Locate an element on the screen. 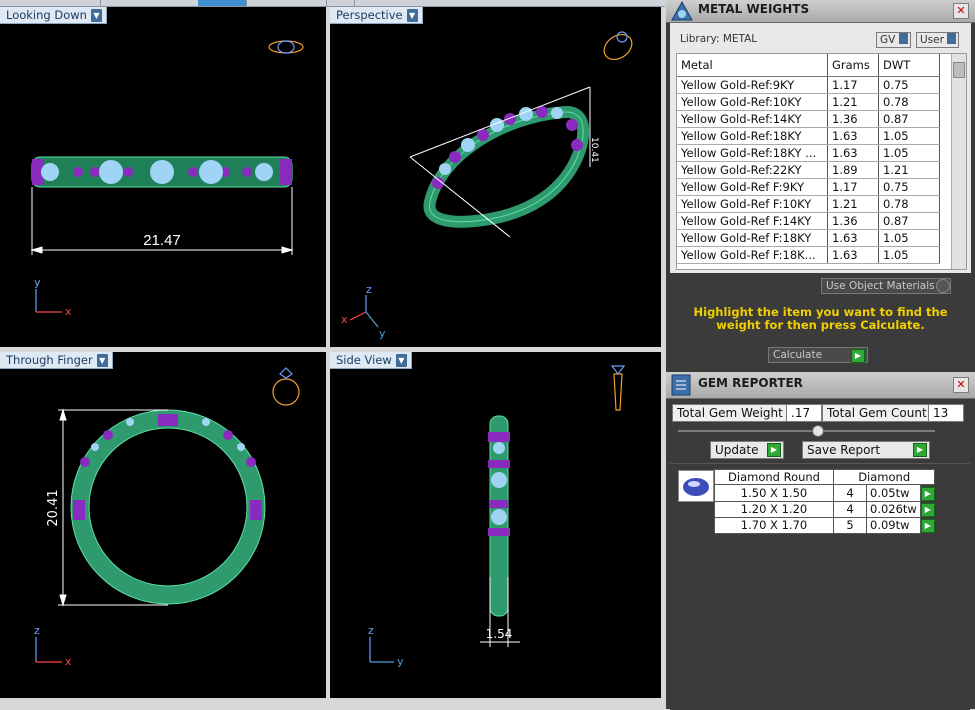  total-gem-weight-label: Total Gem Weight is located at coordinates (730, 413).